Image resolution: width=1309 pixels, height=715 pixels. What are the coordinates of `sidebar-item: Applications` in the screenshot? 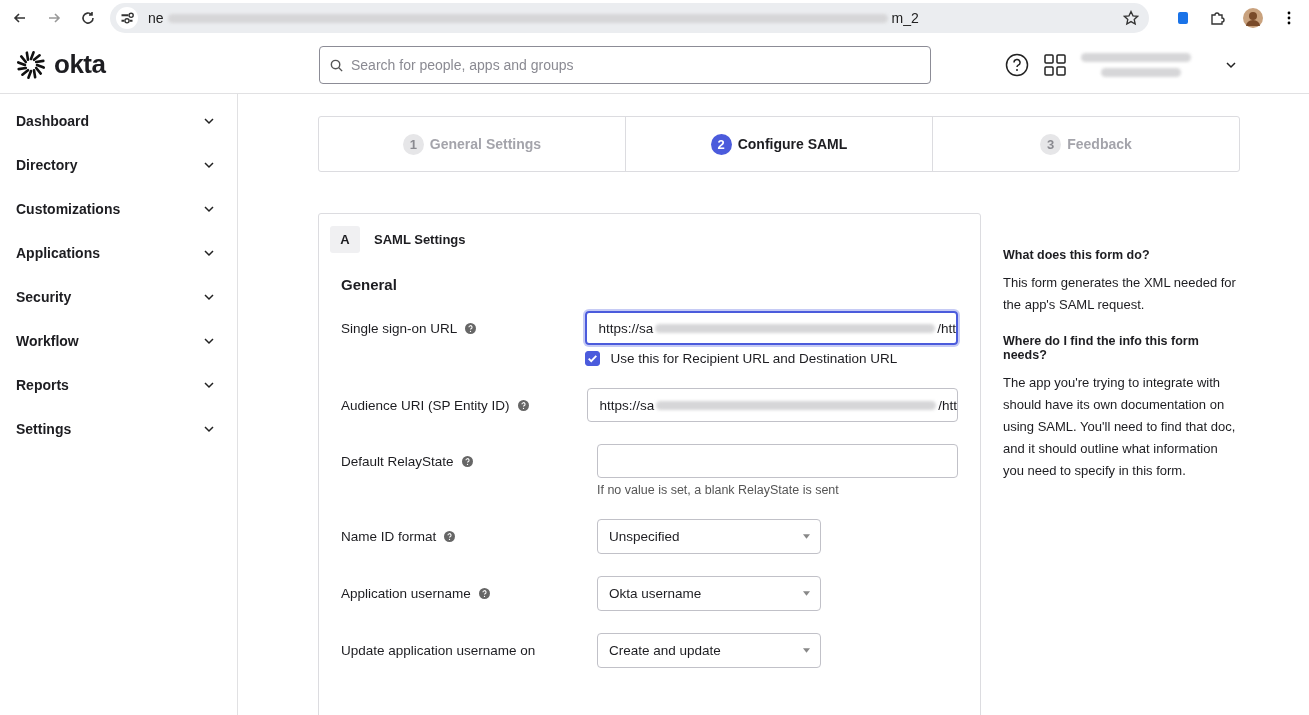 It's located at (118, 253).